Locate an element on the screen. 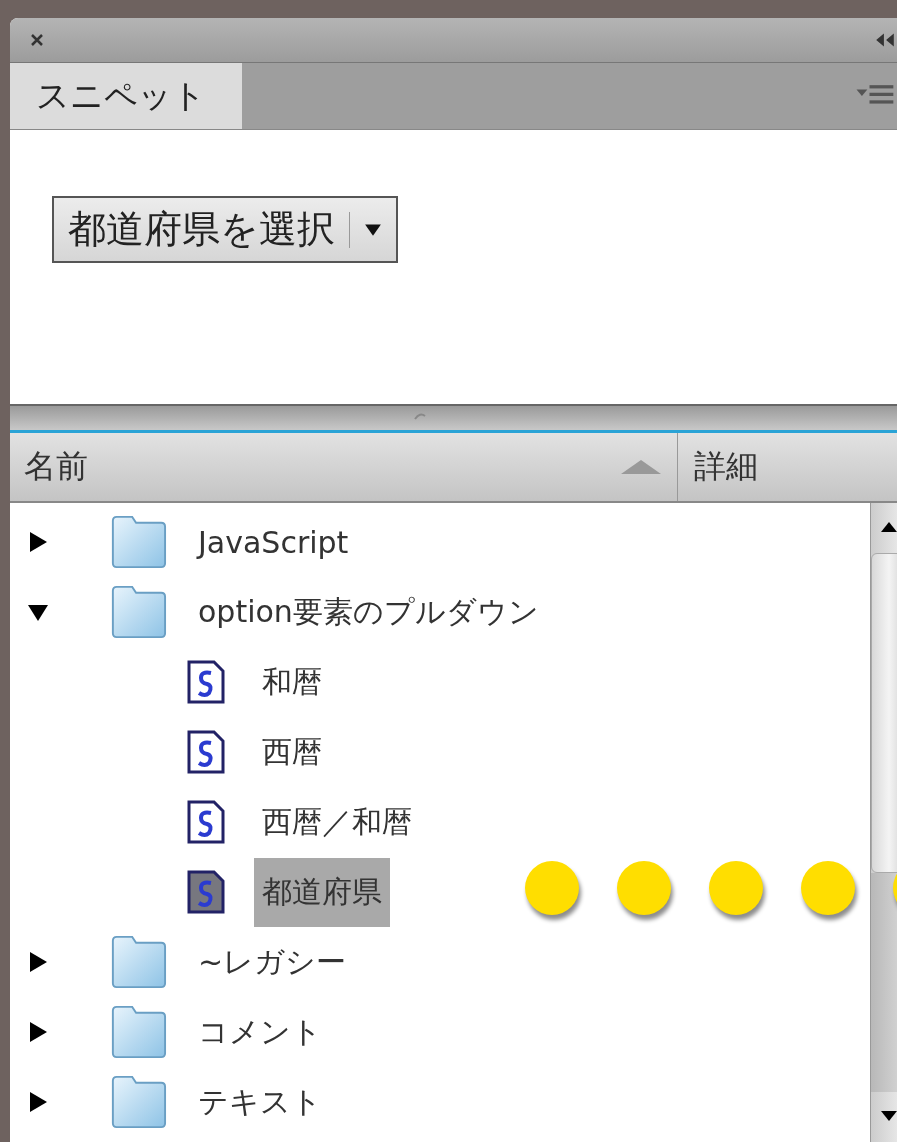  scrollbar-thumb is located at coordinates (884, 713).